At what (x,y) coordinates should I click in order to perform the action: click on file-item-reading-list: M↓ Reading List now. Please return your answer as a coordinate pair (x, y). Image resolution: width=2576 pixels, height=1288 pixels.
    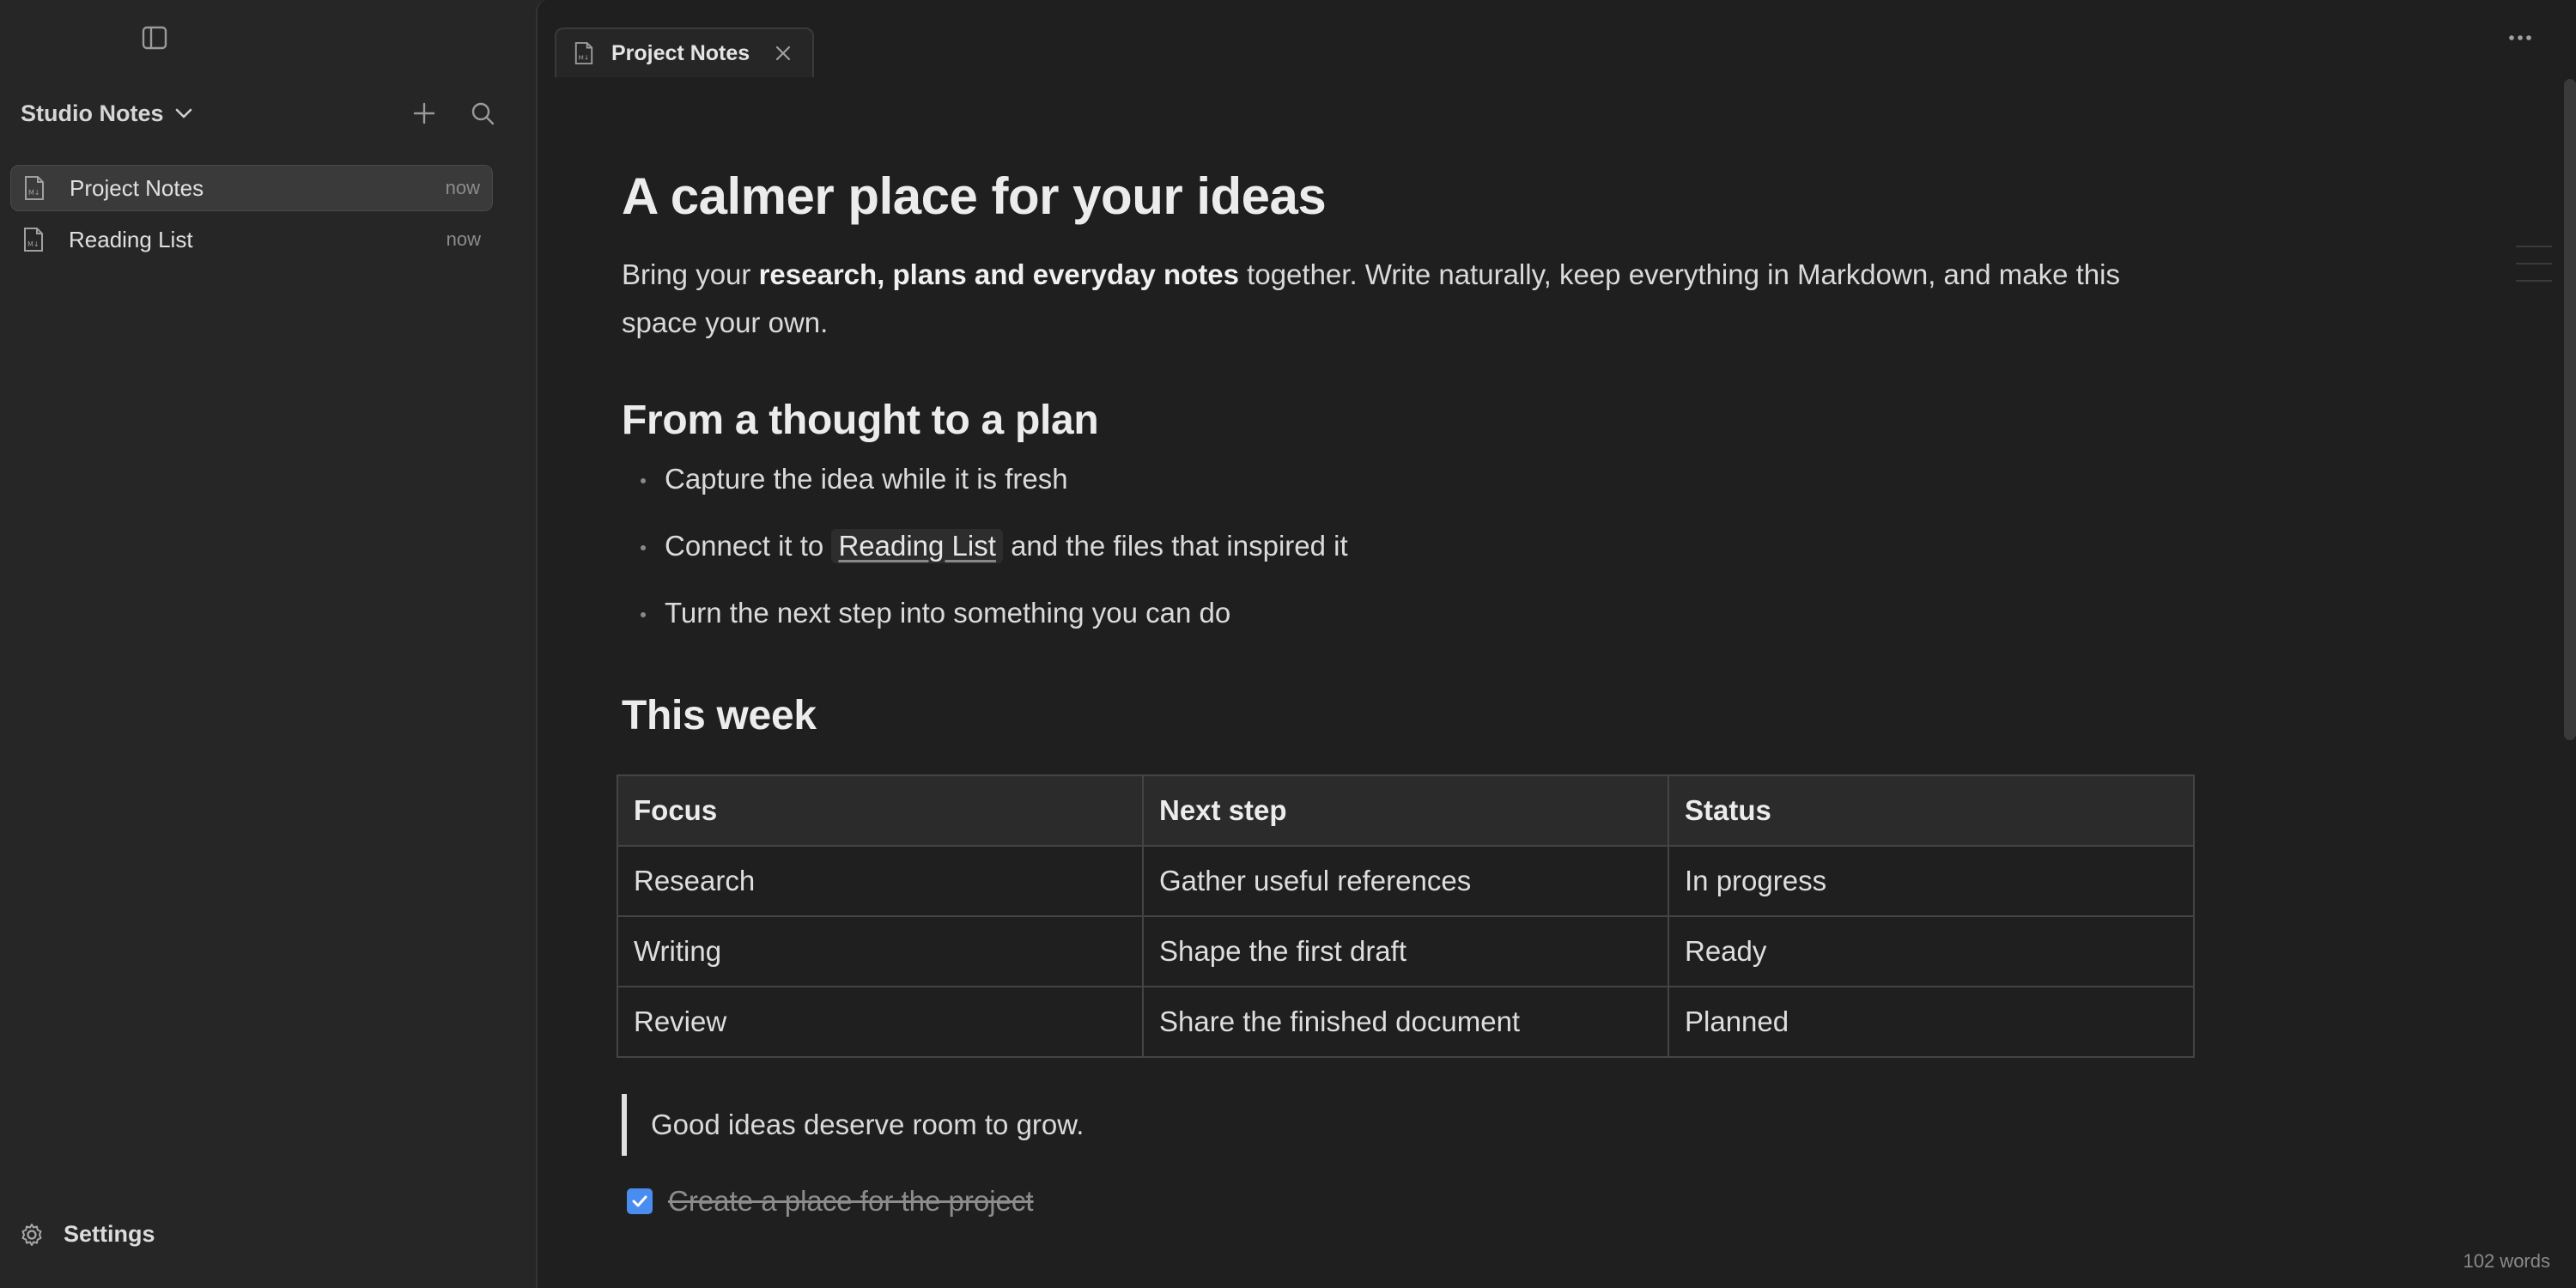
    Looking at the image, I should click on (251, 240).